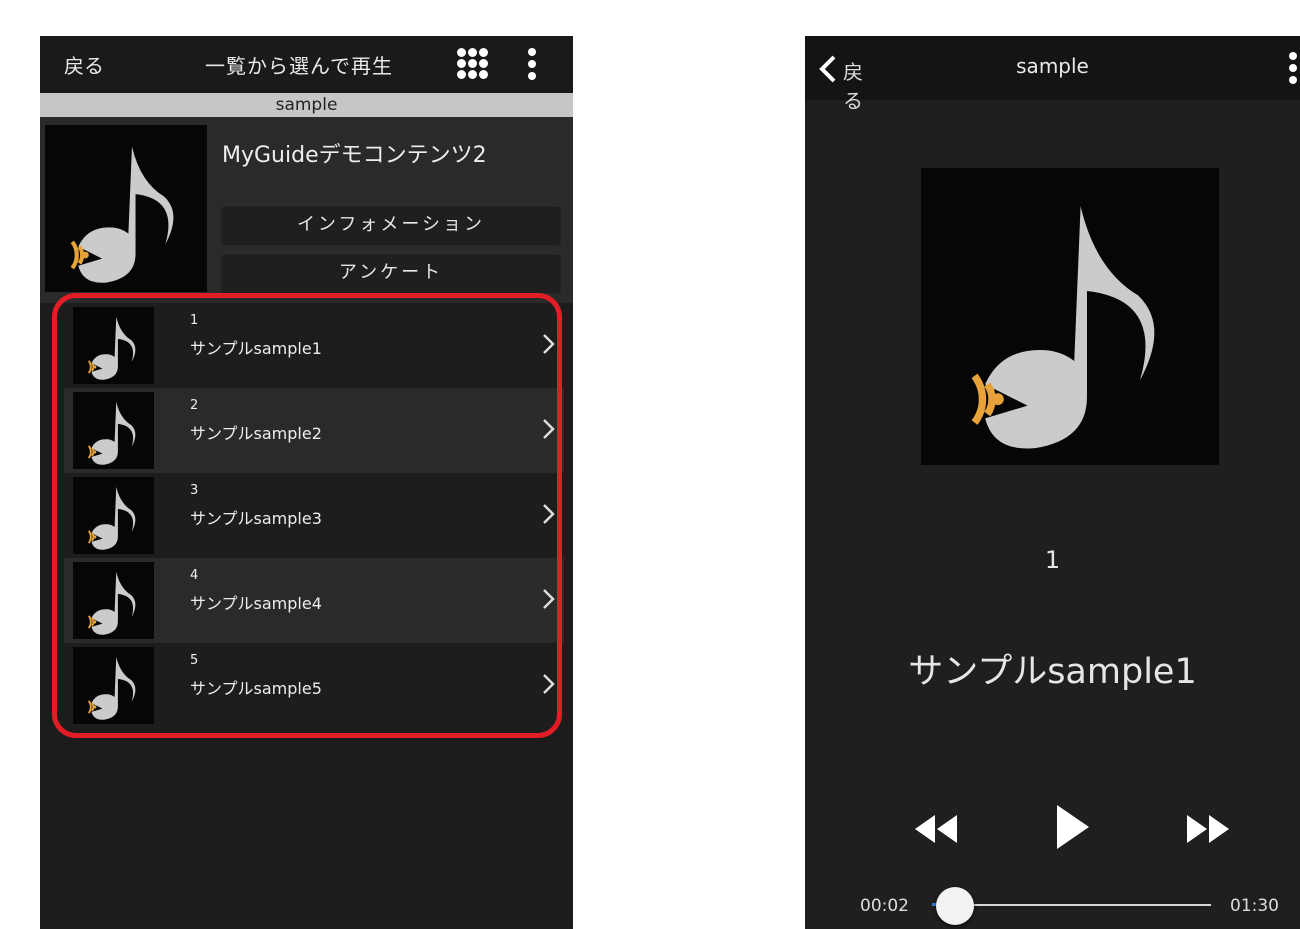 Image resolution: width=1300 pixels, height=929 pixels. I want to click on content-name-bar: sample, so click(306, 105).